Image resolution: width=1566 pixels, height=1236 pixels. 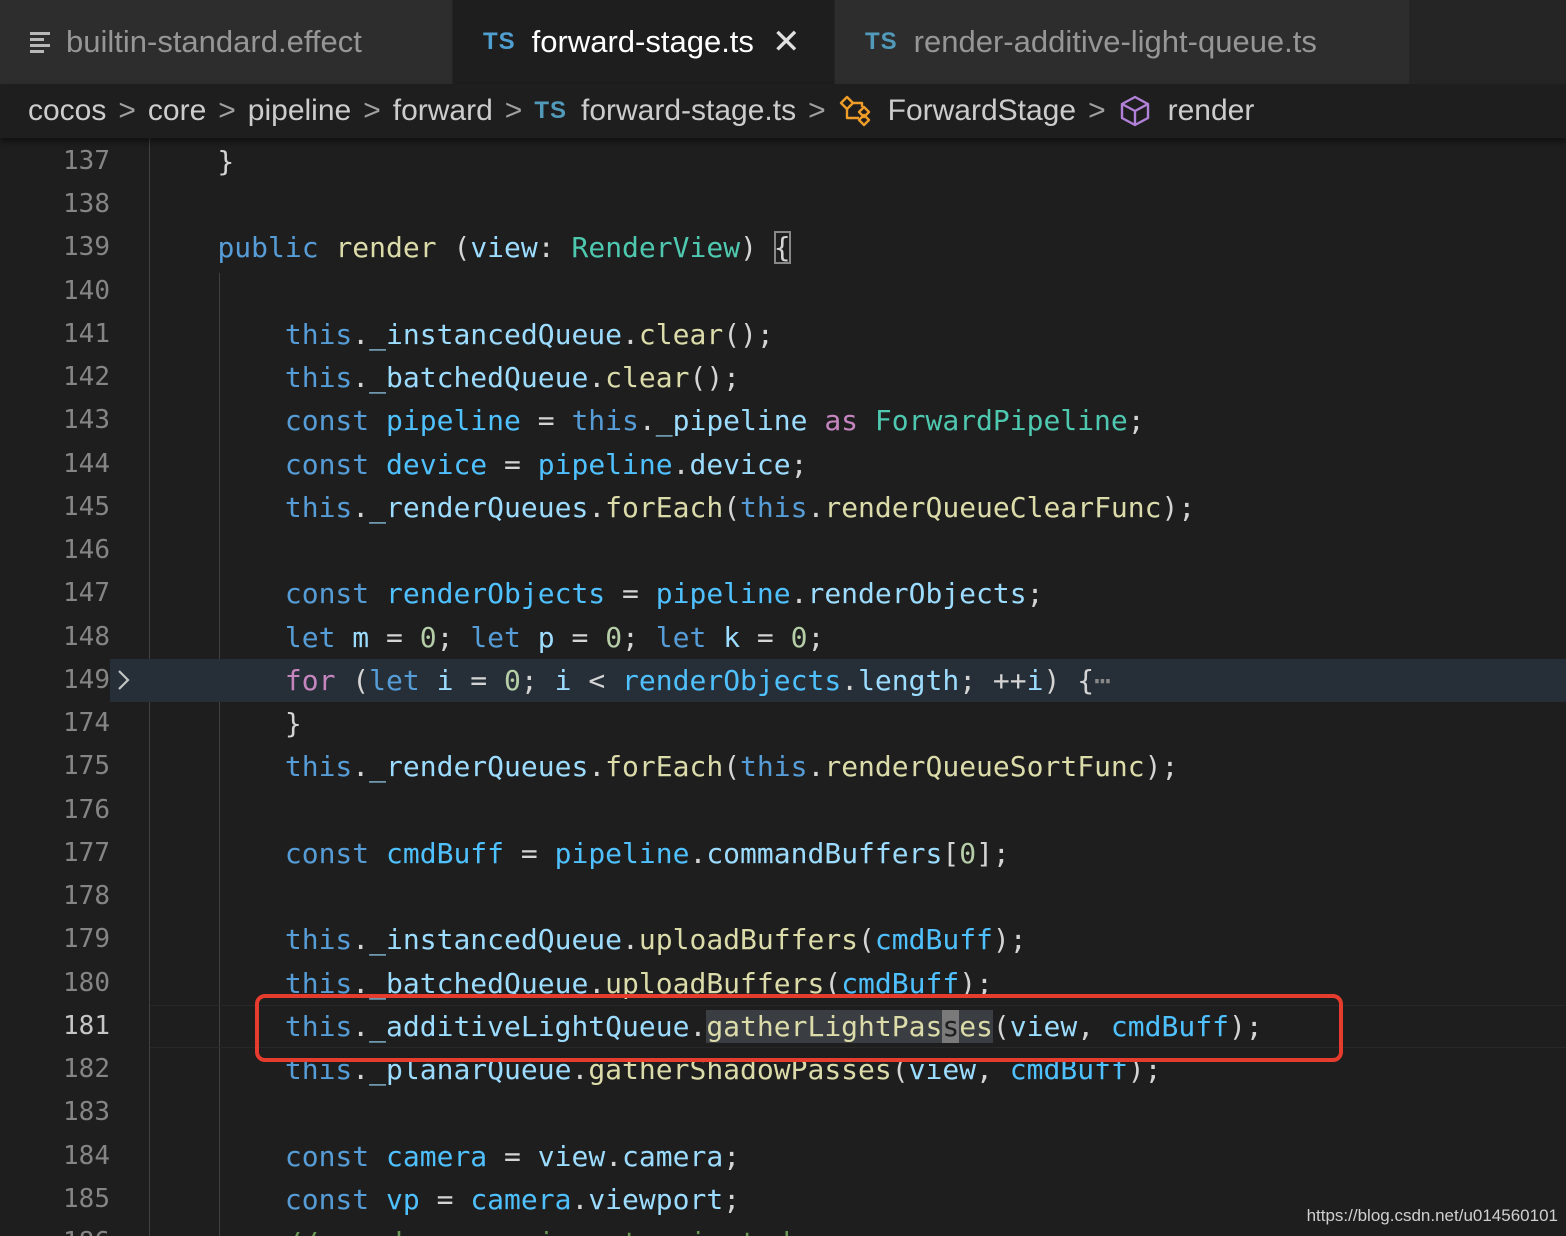 I want to click on line-number: 186, so click(x=55, y=1228).